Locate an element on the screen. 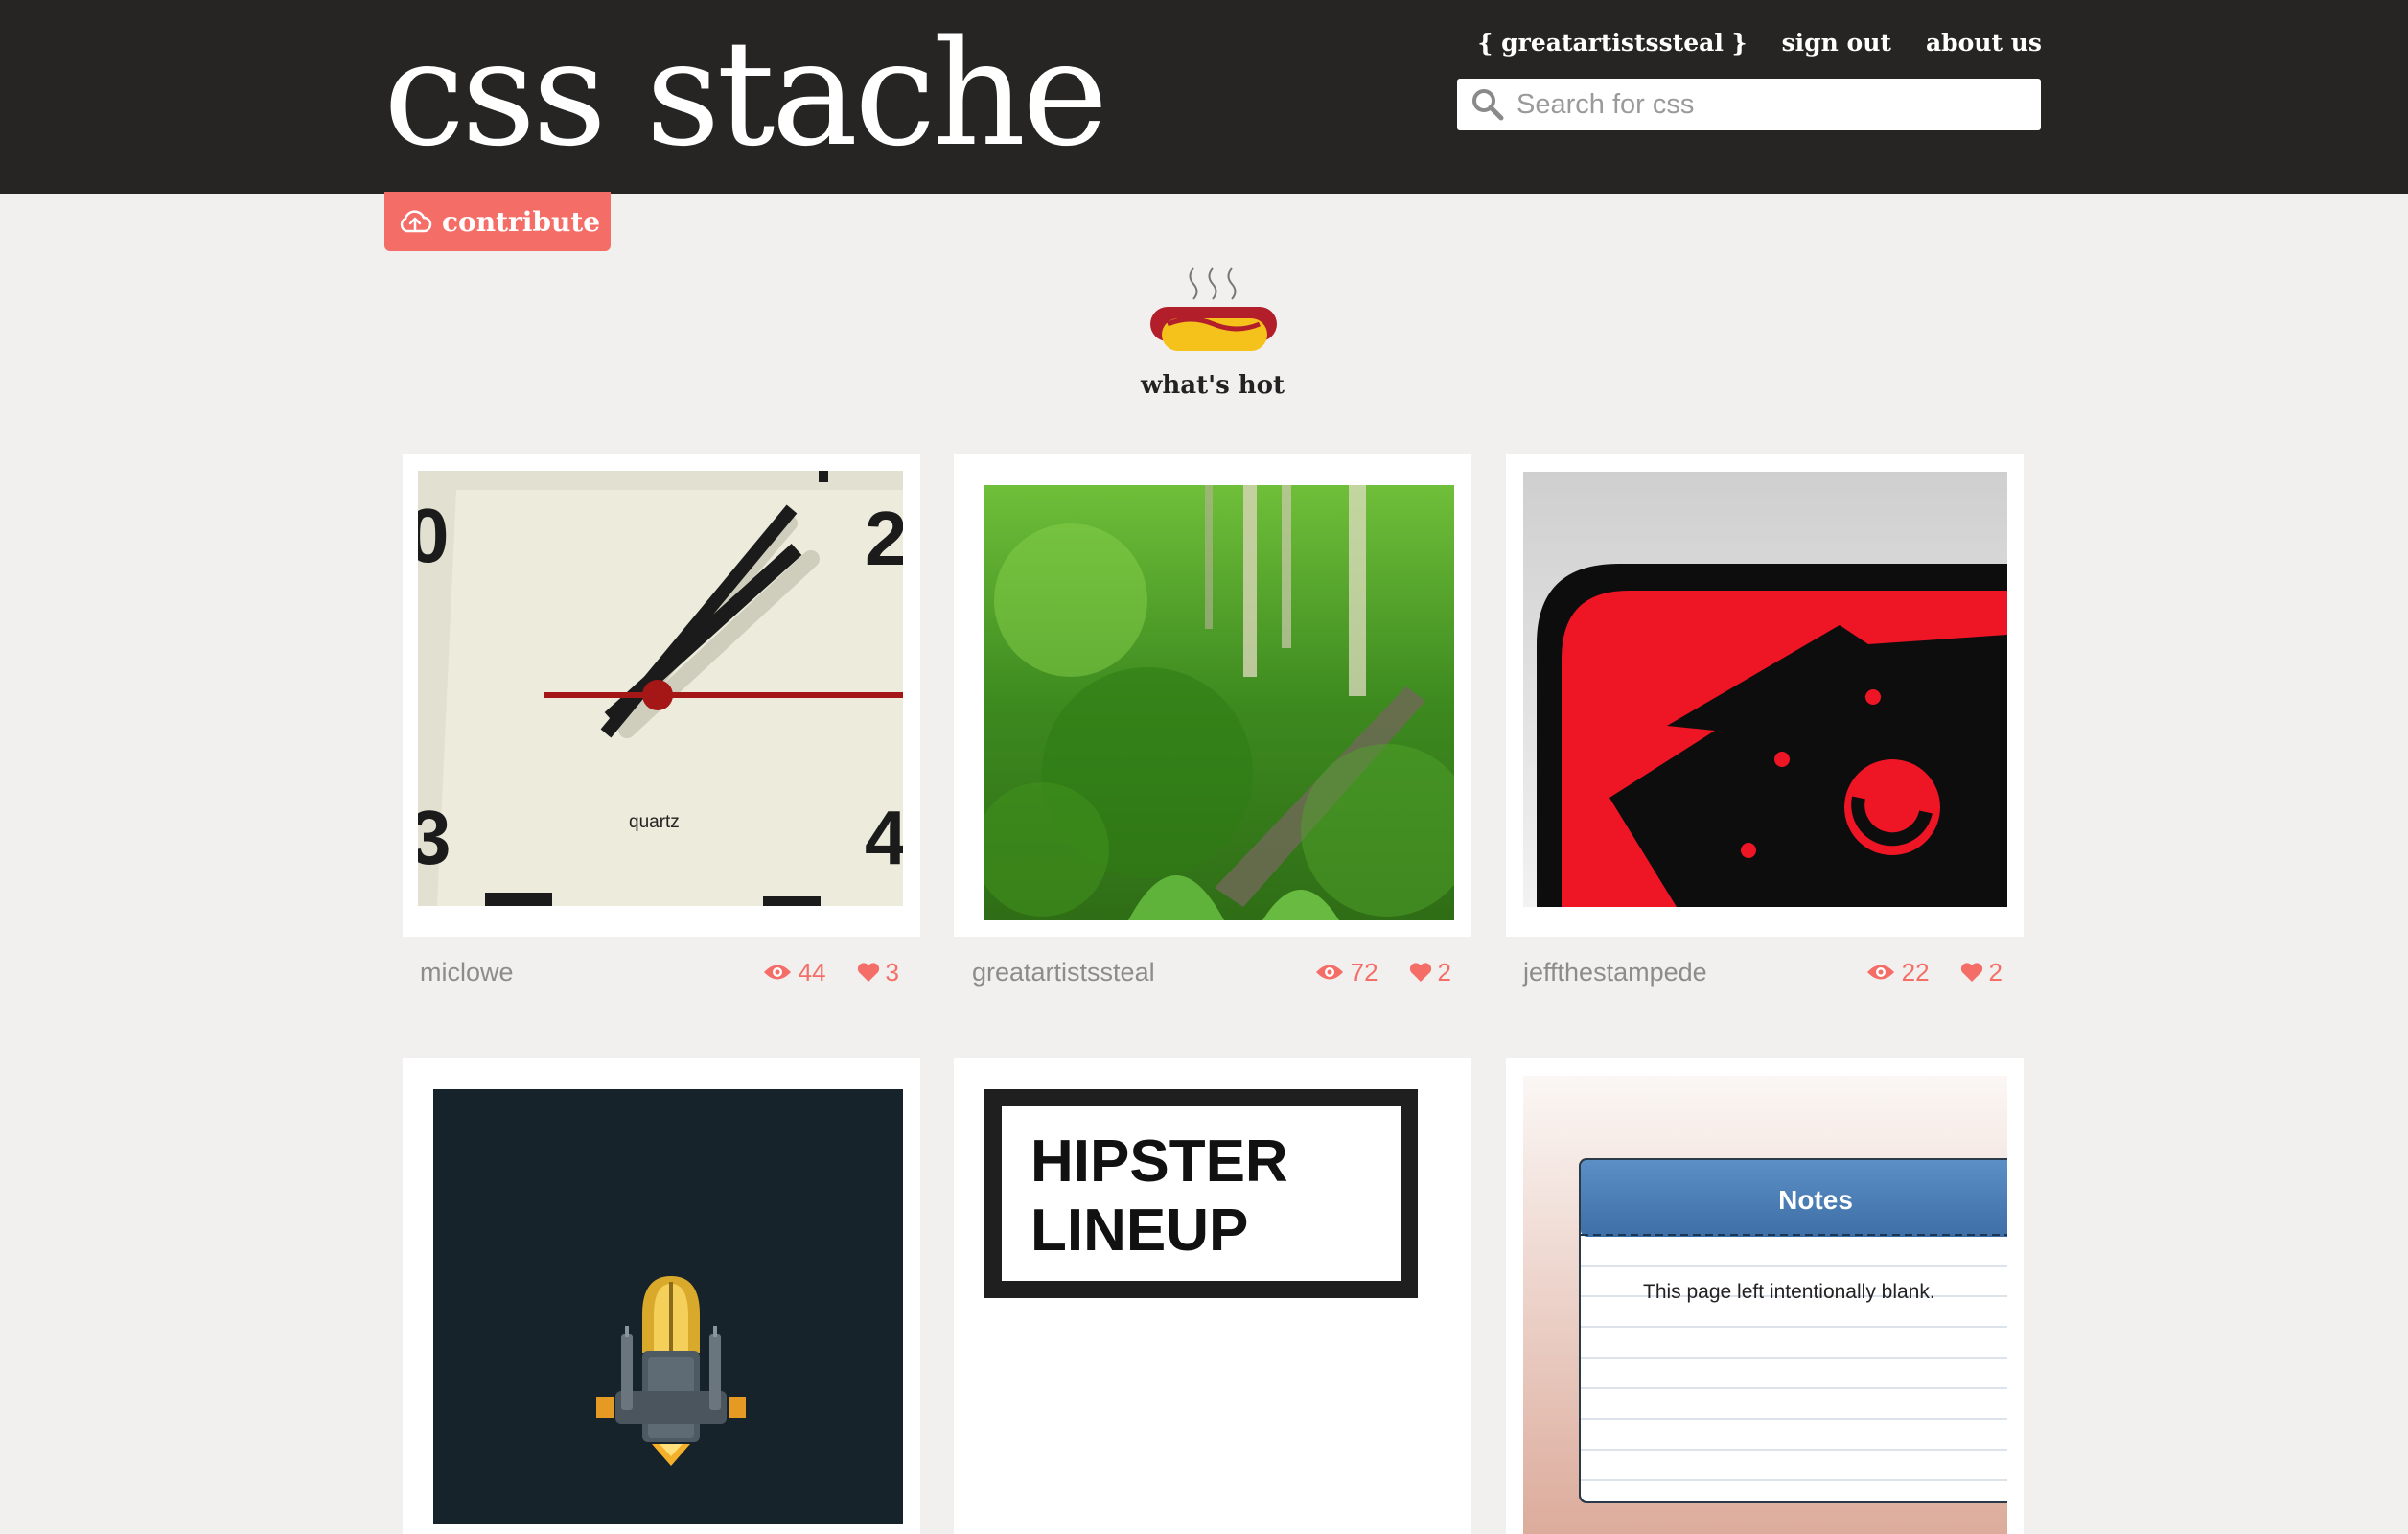 This screenshot has width=2408, height=1534. thumbnail-forest is located at coordinates (1219, 703).